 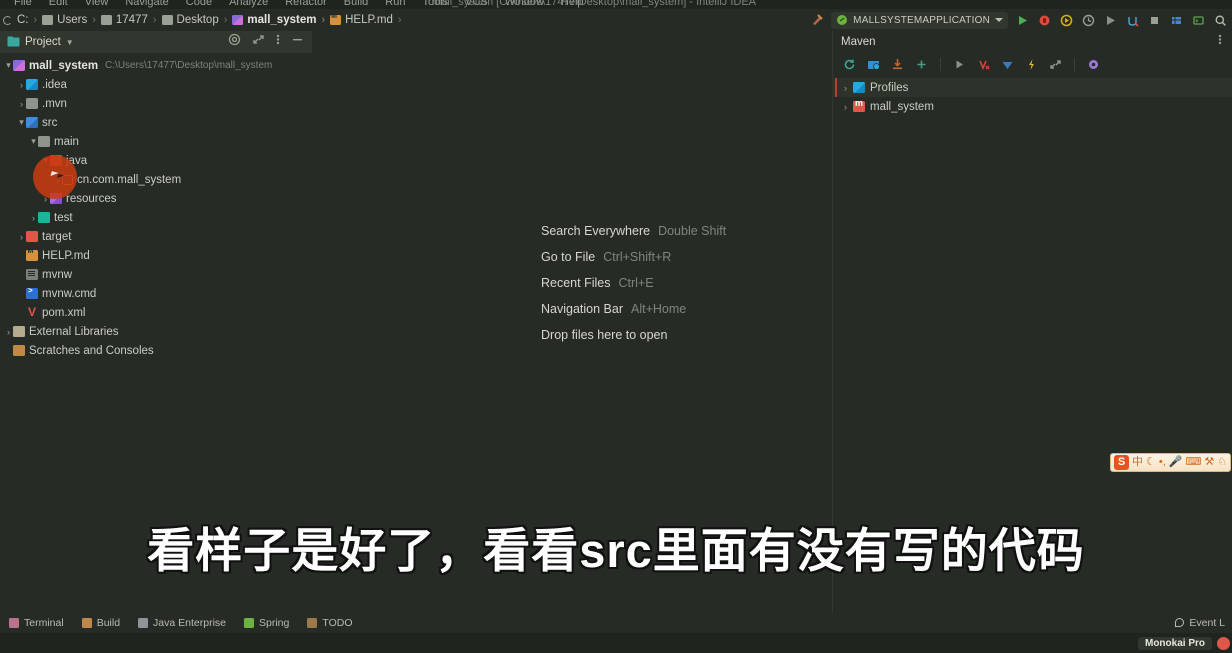 What do you see at coordinates (199, 4) in the screenshot?
I see `menu-item-code: Code` at bounding box center [199, 4].